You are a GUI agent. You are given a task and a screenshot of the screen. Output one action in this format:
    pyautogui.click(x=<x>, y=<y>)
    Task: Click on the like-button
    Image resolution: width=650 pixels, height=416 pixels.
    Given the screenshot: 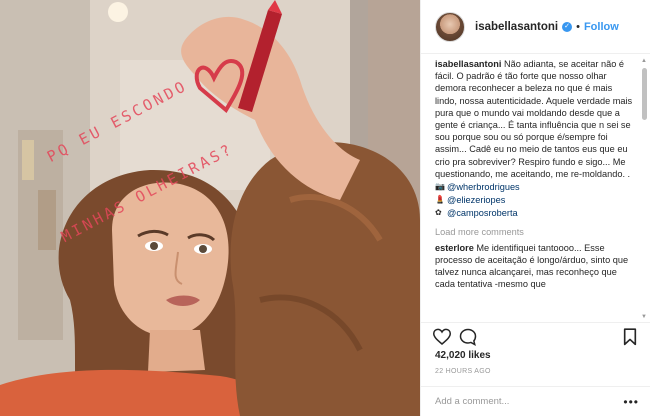 What is the action you would take?
    pyautogui.click(x=442, y=337)
    